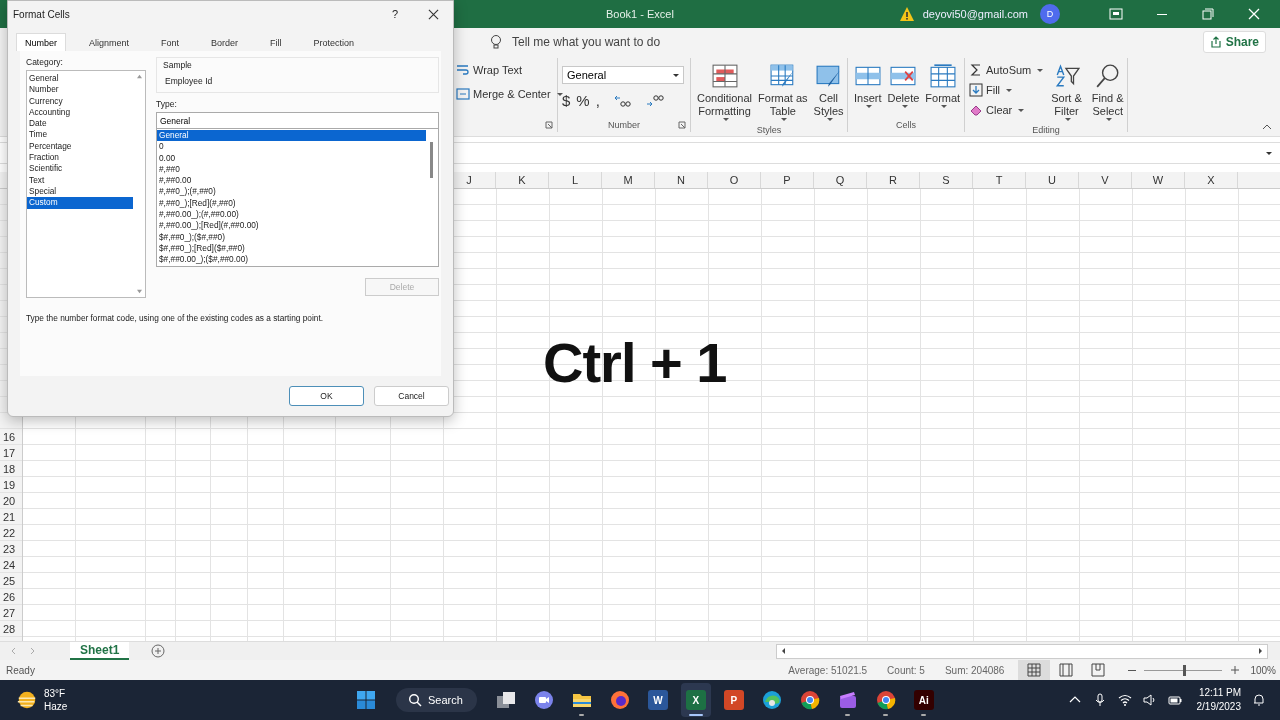 This screenshot has height=720, width=1280. I want to click on category-item: Accounting, so click(80, 112).